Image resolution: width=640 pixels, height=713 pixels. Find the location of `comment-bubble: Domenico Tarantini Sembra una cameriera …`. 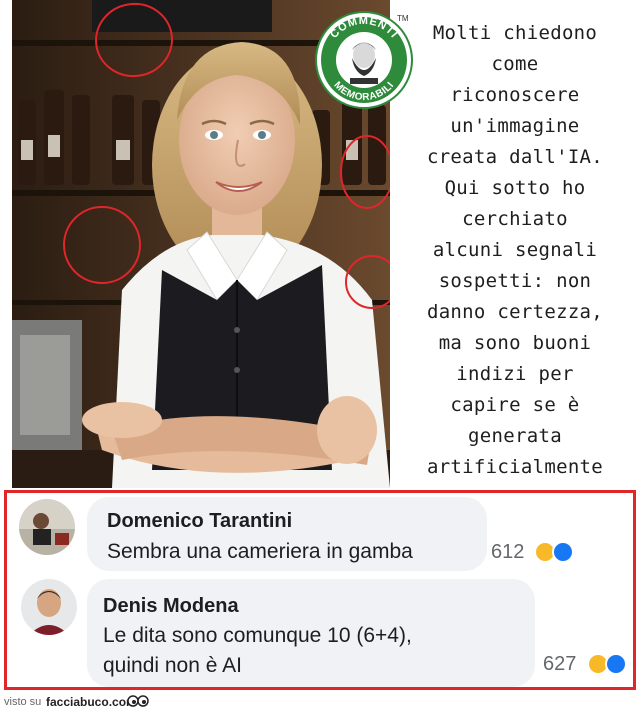

comment-bubble: Domenico Tarantini Sembra una cameriera … is located at coordinates (287, 534).